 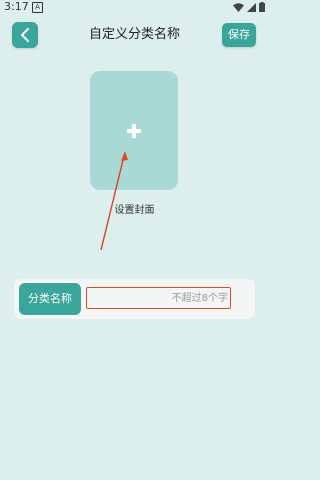 What do you see at coordinates (134, 210) in the screenshot?
I see `cover-label: 设置封面` at bounding box center [134, 210].